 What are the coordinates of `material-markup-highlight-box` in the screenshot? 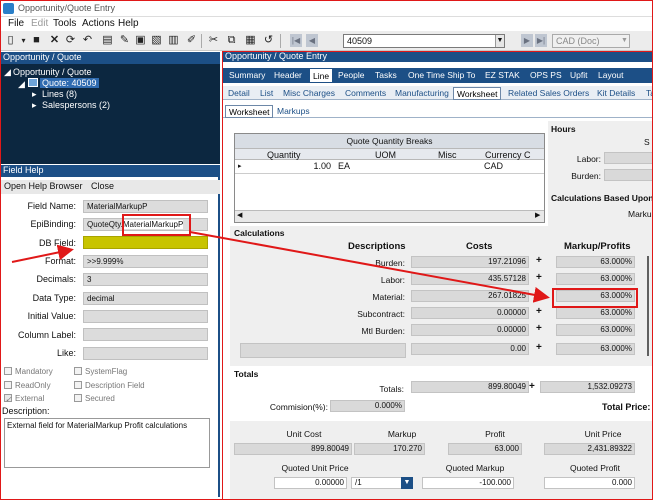 It's located at (595, 298).